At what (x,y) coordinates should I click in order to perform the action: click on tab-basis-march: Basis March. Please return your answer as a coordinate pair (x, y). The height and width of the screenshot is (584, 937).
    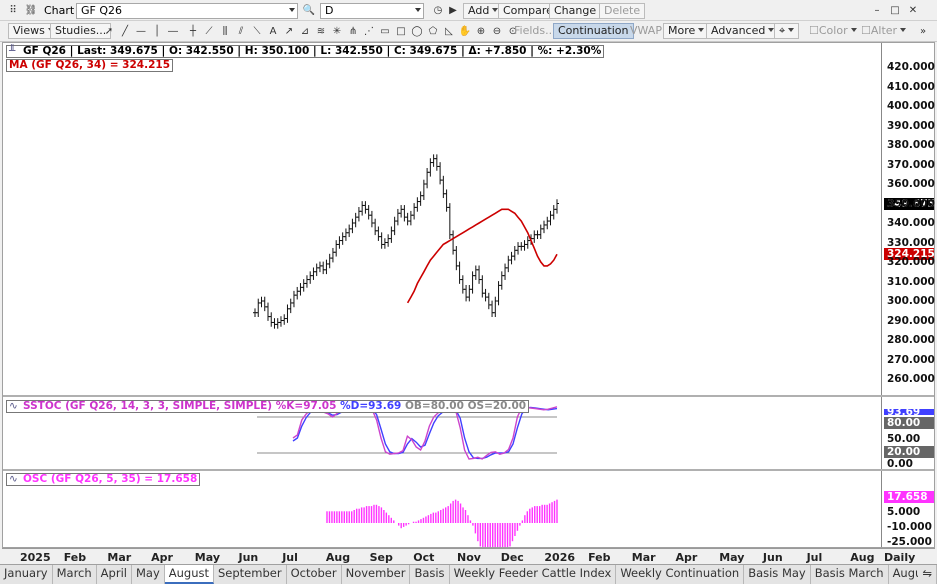
    Looking at the image, I should click on (850, 574).